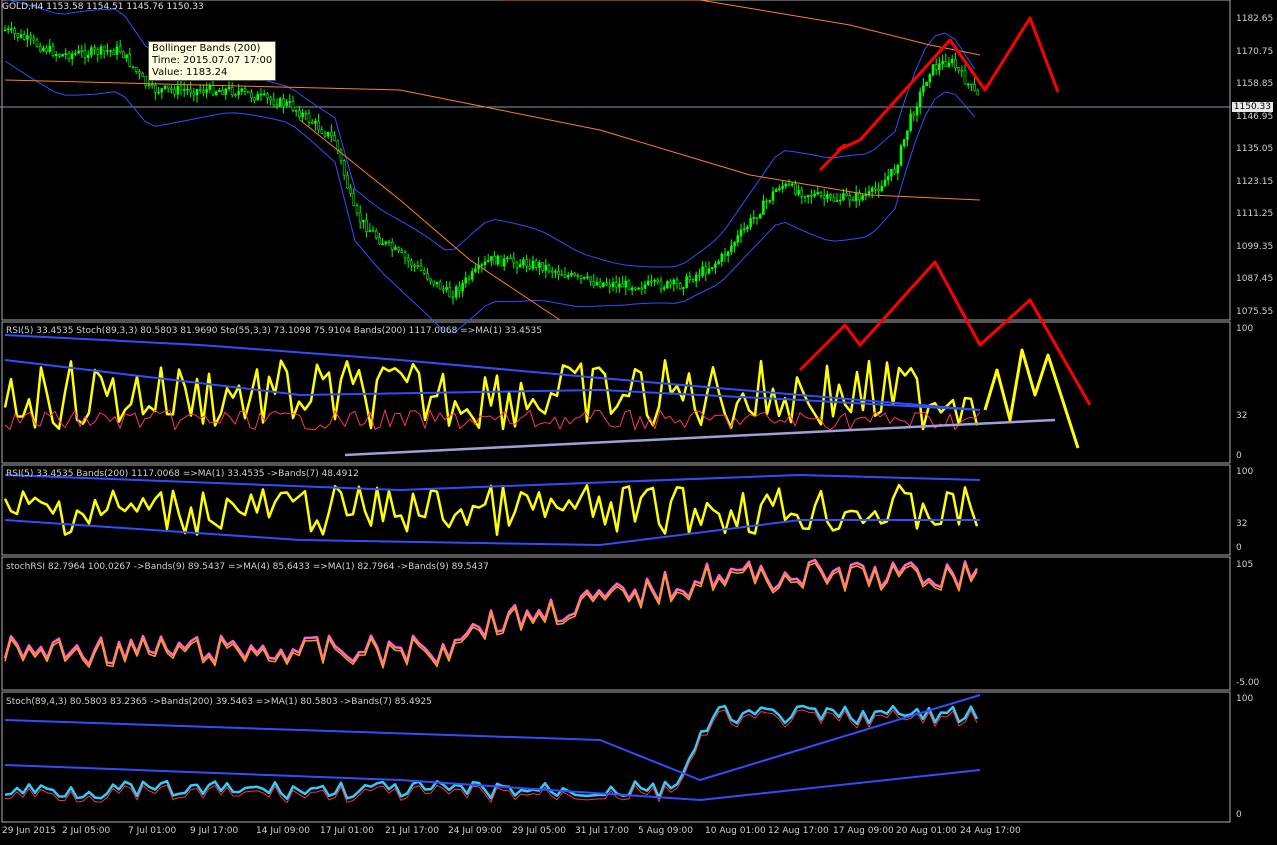 The height and width of the screenshot is (845, 1277). I want to click on stochrsi-axis-label: -5.00, so click(1248, 683).